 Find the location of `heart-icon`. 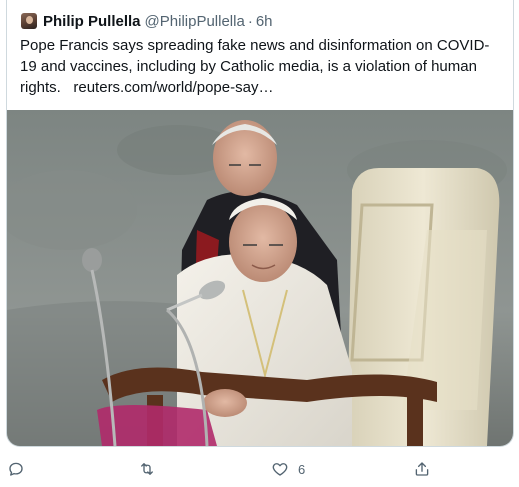

heart-icon is located at coordinates (280, 469).